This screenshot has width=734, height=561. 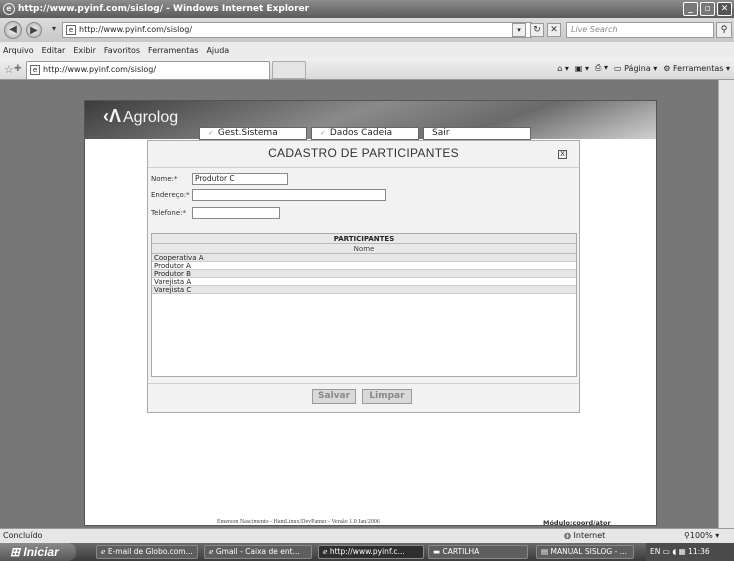 I want to click on window-controls: _ ▫ ✕, so click(x=707, y=9).